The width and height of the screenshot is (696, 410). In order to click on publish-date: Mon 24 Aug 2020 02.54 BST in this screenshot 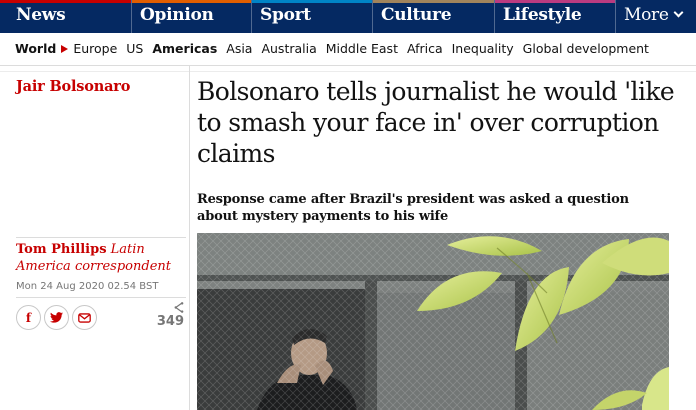, I will do `click(87, 286)`.